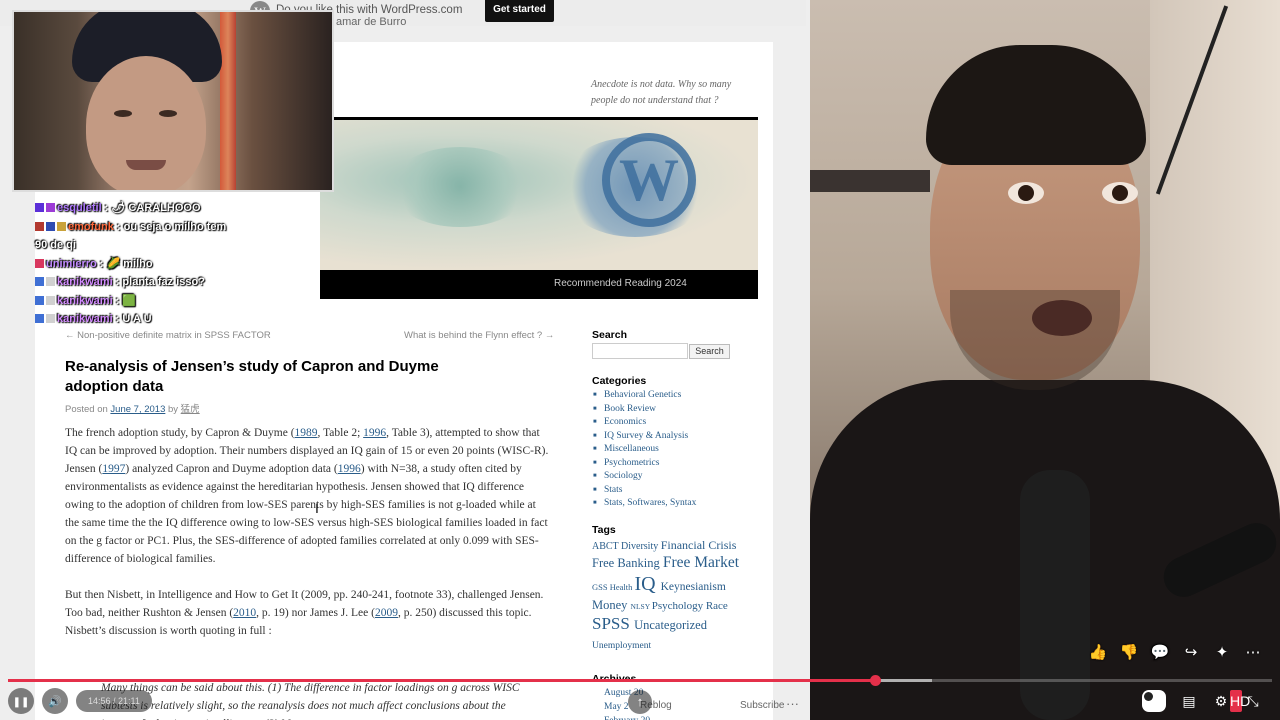 The height and width of the screenshot is (720, 1280). I want to click on pause-icon: ❚❚, so click(21, 702).